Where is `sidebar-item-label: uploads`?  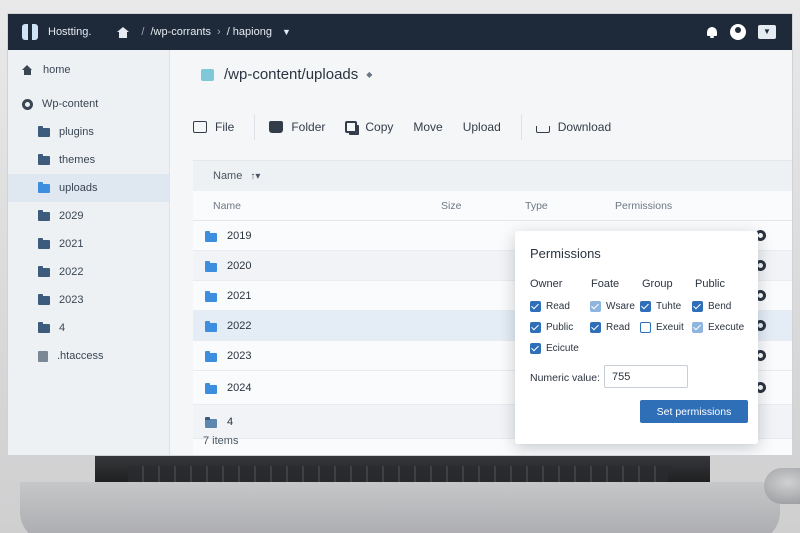
sidebar-item-label: uploads is located at coordinates (78, 188).